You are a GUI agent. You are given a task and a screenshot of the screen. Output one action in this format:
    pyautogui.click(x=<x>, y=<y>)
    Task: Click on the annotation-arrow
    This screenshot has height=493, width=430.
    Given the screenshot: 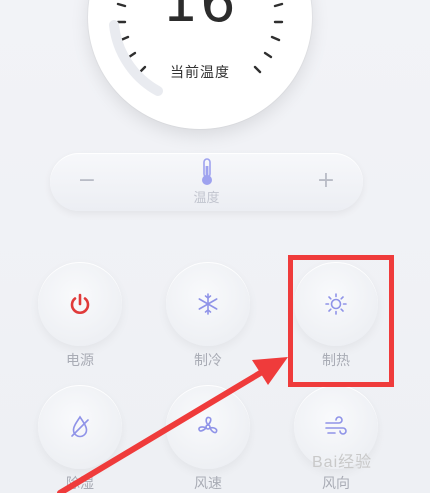 What is the action you would take?
    pyautogui.click(x=172, y=425)
    